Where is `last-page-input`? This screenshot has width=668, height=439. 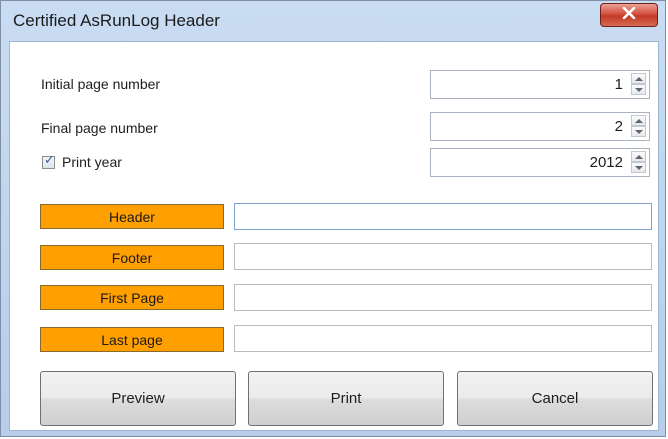
last-page-input is located at coordinates (443, 338).